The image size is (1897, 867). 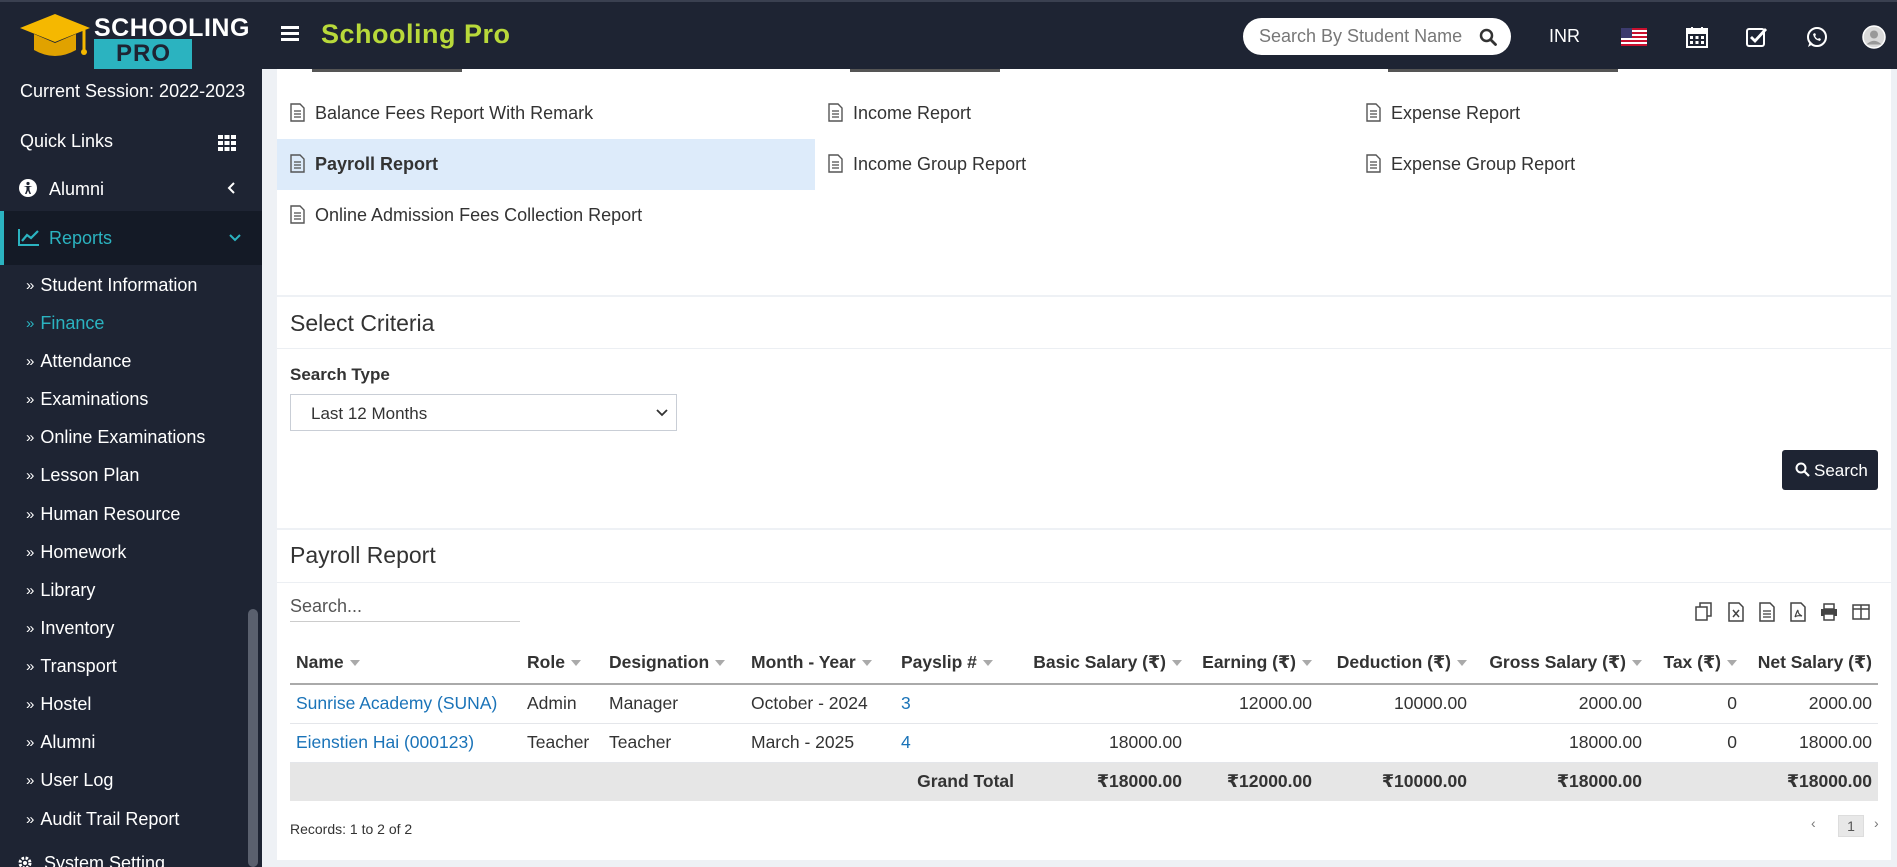 I want to click on report-link-income-group: Income Group Report, so click(x=1084, y=164).